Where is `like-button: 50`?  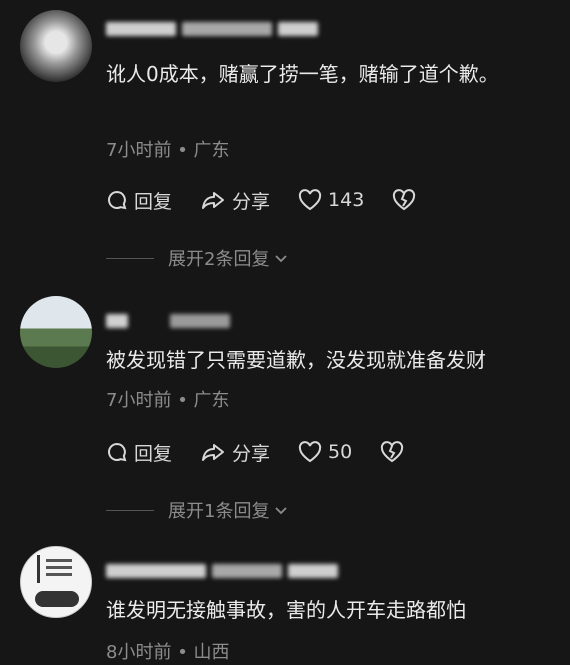
like-button: 50 is located at coordinates (325, 452).